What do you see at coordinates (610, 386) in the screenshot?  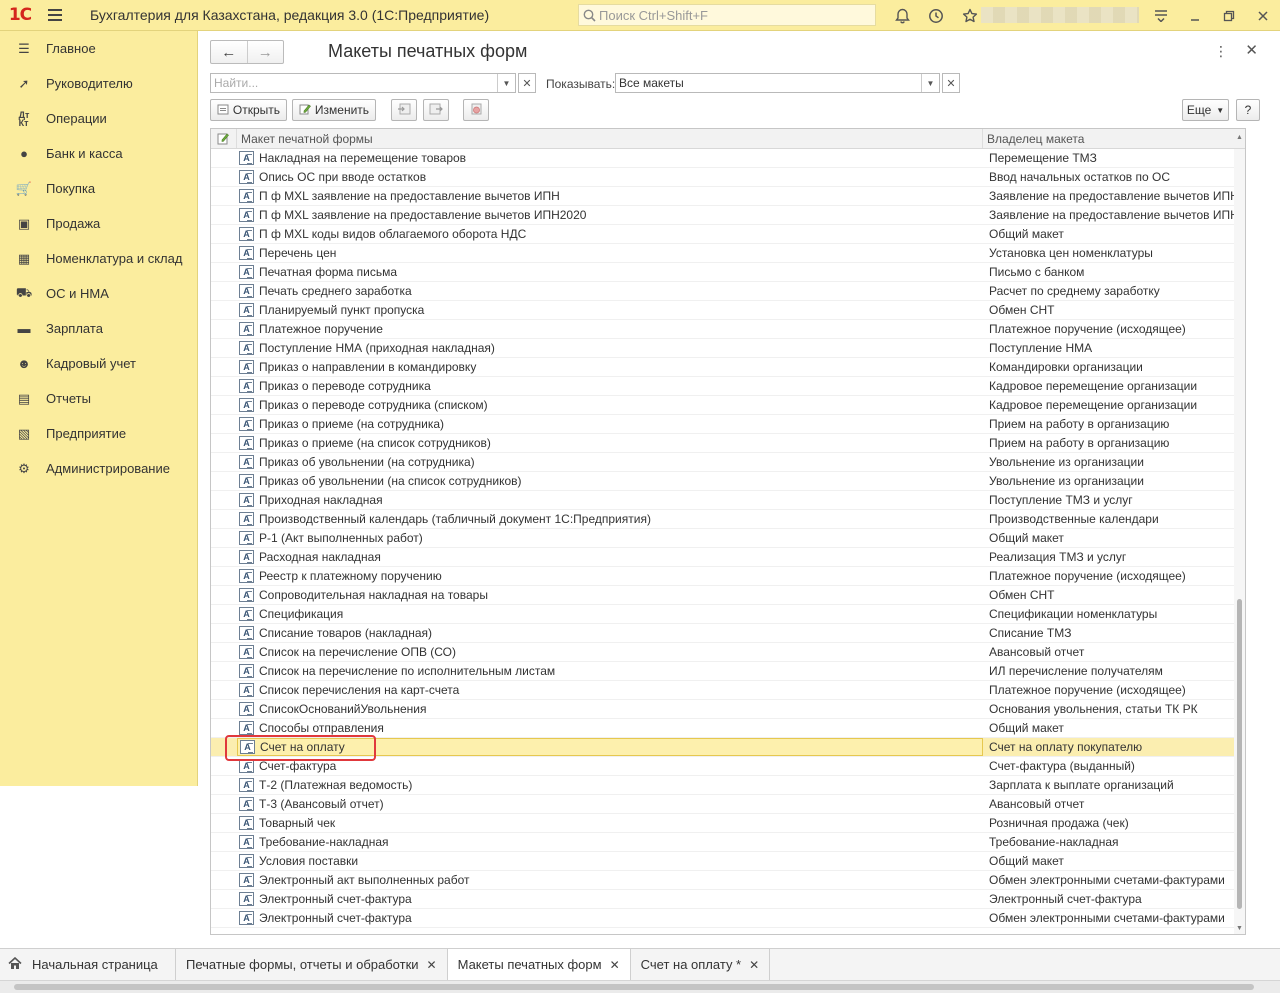 I see `template-name-cell: A Приказ о переводе сотрудника` at bounding box center [610, 386].